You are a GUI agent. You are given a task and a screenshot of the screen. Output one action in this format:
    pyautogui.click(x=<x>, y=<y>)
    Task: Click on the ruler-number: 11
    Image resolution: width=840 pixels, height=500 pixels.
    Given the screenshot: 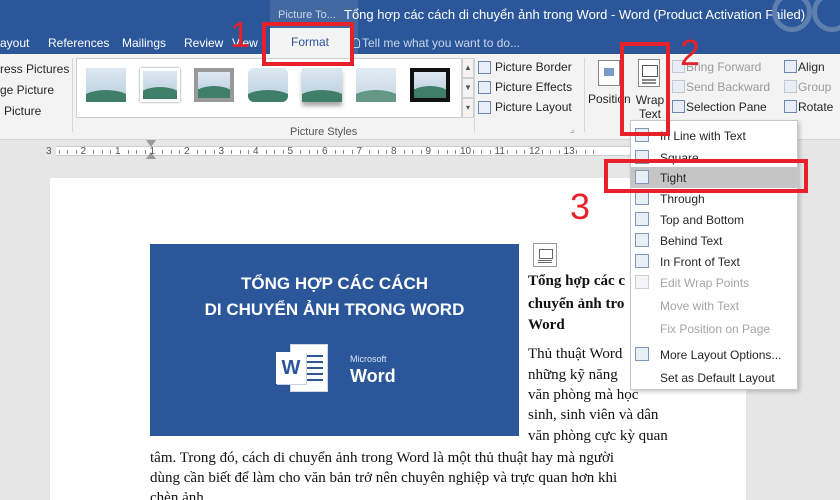 What is the action you would take?
    pyautogui.click(x=499, y=151)
    